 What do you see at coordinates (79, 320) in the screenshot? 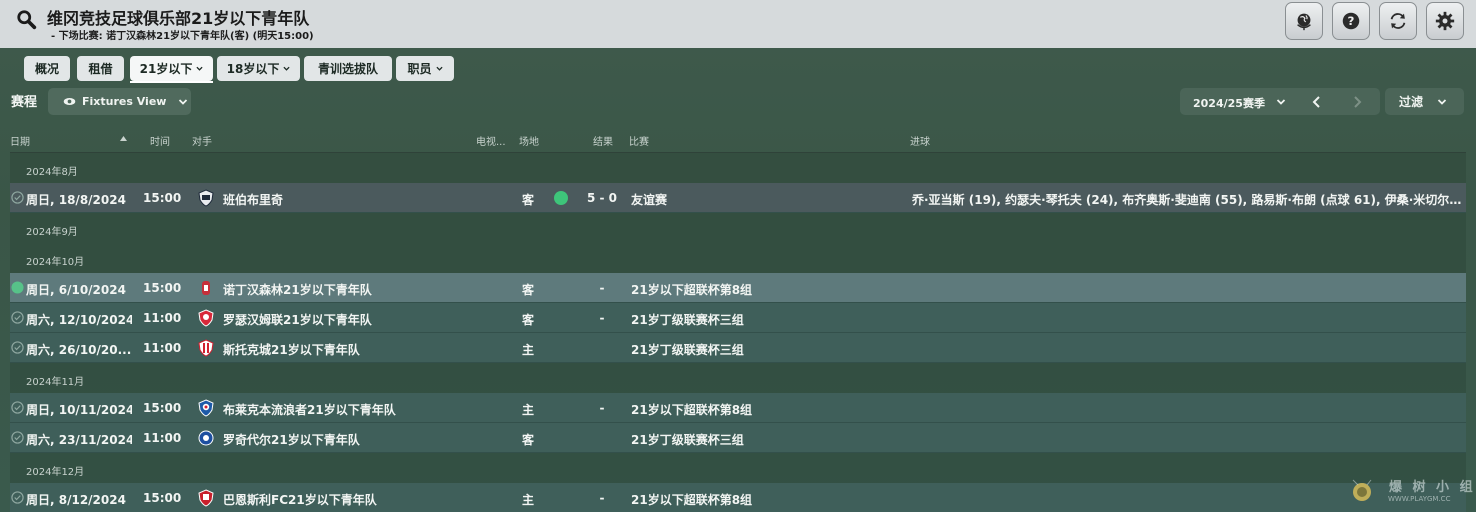
I see `match-date: 周六, 12/10/2024` at bounding box center [79, 320].